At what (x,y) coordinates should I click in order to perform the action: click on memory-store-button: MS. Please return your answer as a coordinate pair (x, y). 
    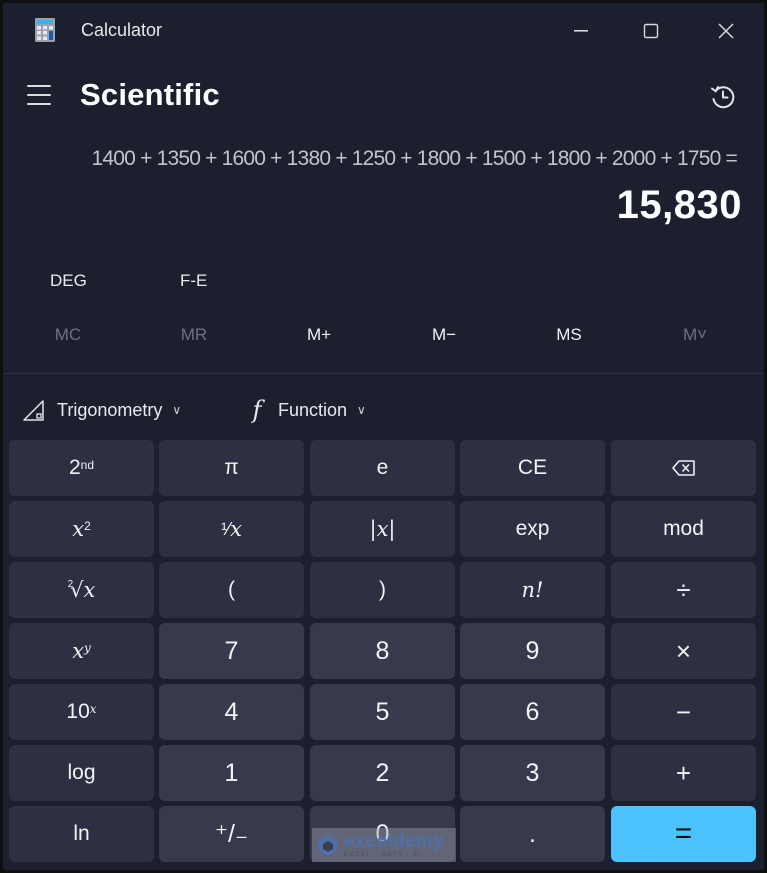
    Looking at the image, I should click on (569, 335).